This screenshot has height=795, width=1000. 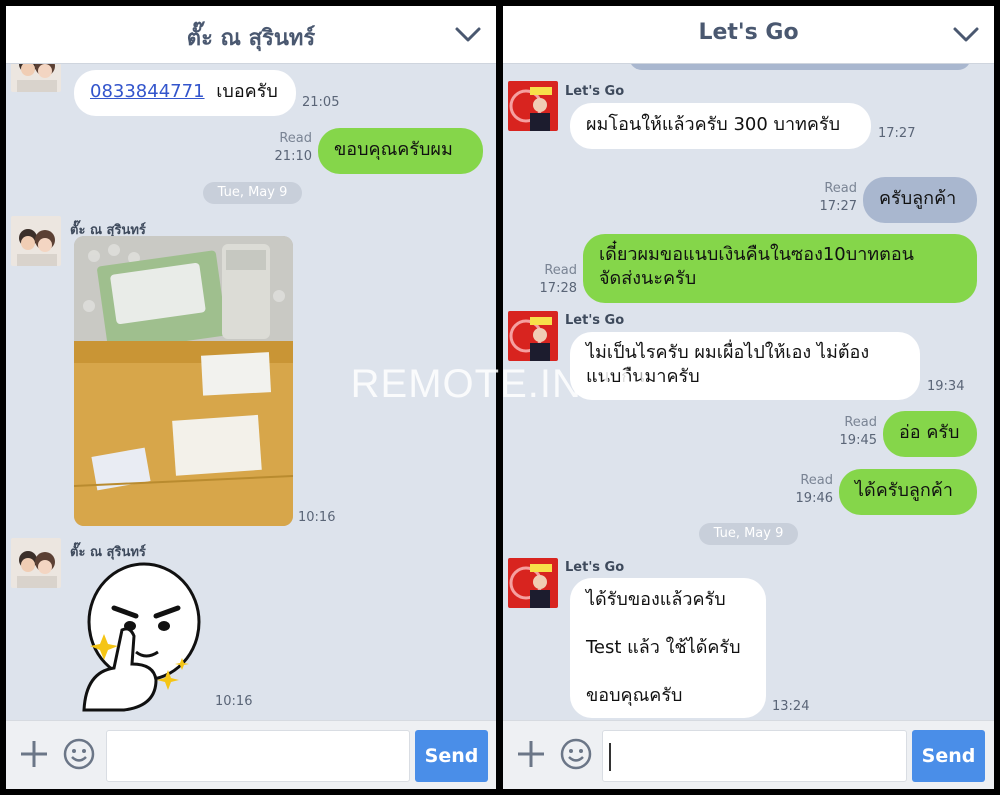 What do you see at coordinates (293, 147) in the screenshot?
I see `read-receipt: Read 21:10` at bounding box center [293, 147].